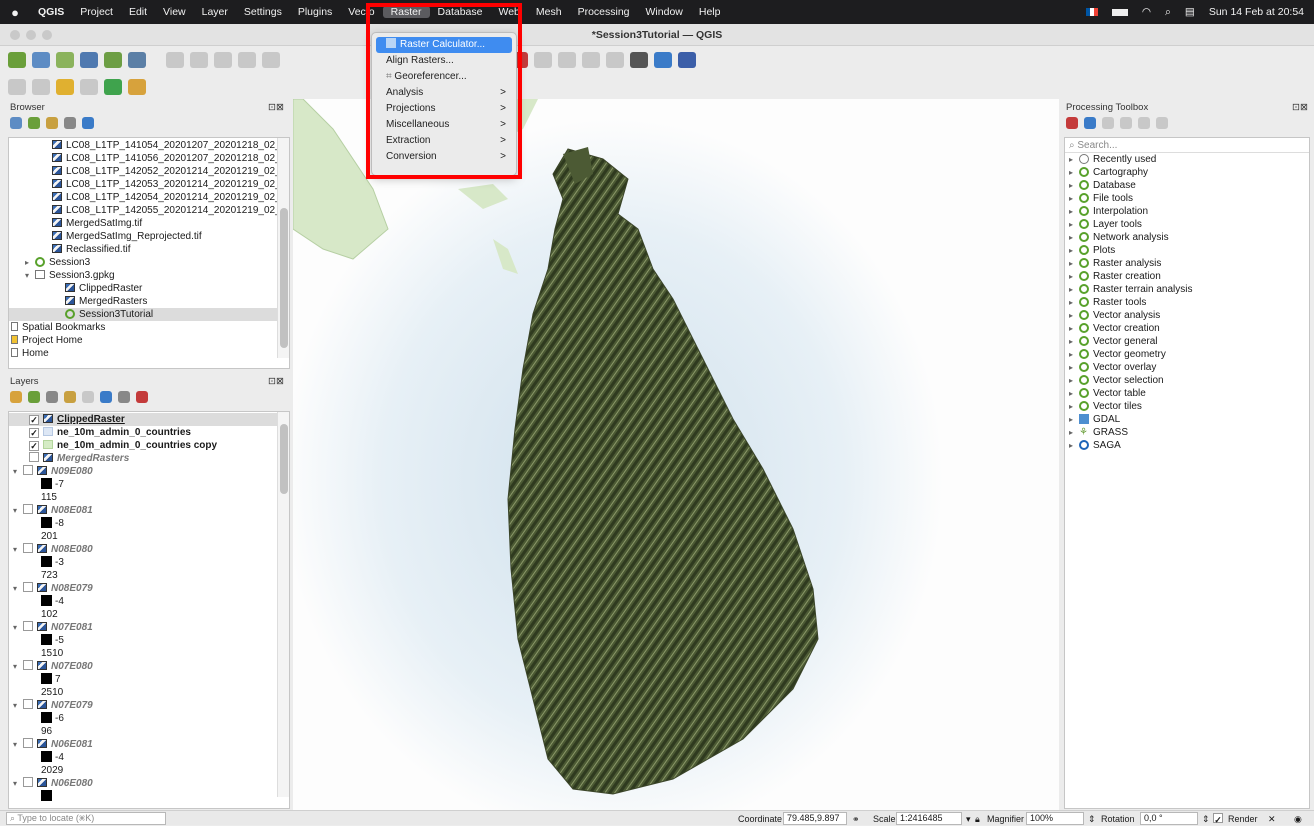  What do you see at coordinates (223, 60) in the screenshot?
I see `add-feature-icon` at bounding box center [223, 60].